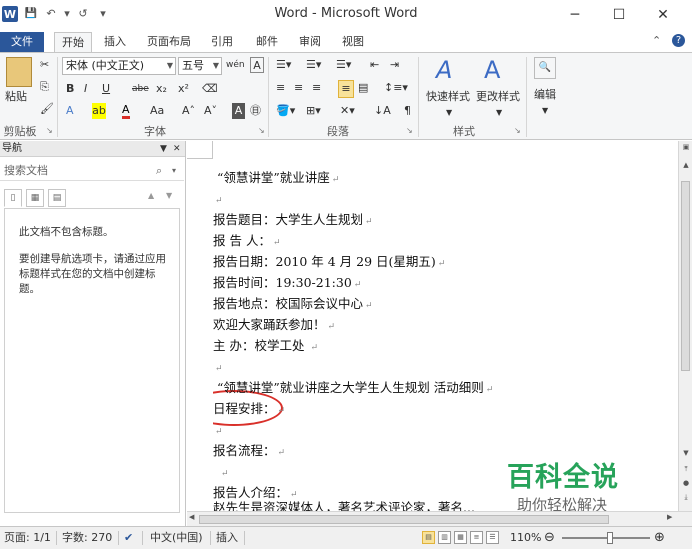  I want to click on full-screen-reading-icon: ▥, so click(444, 537).